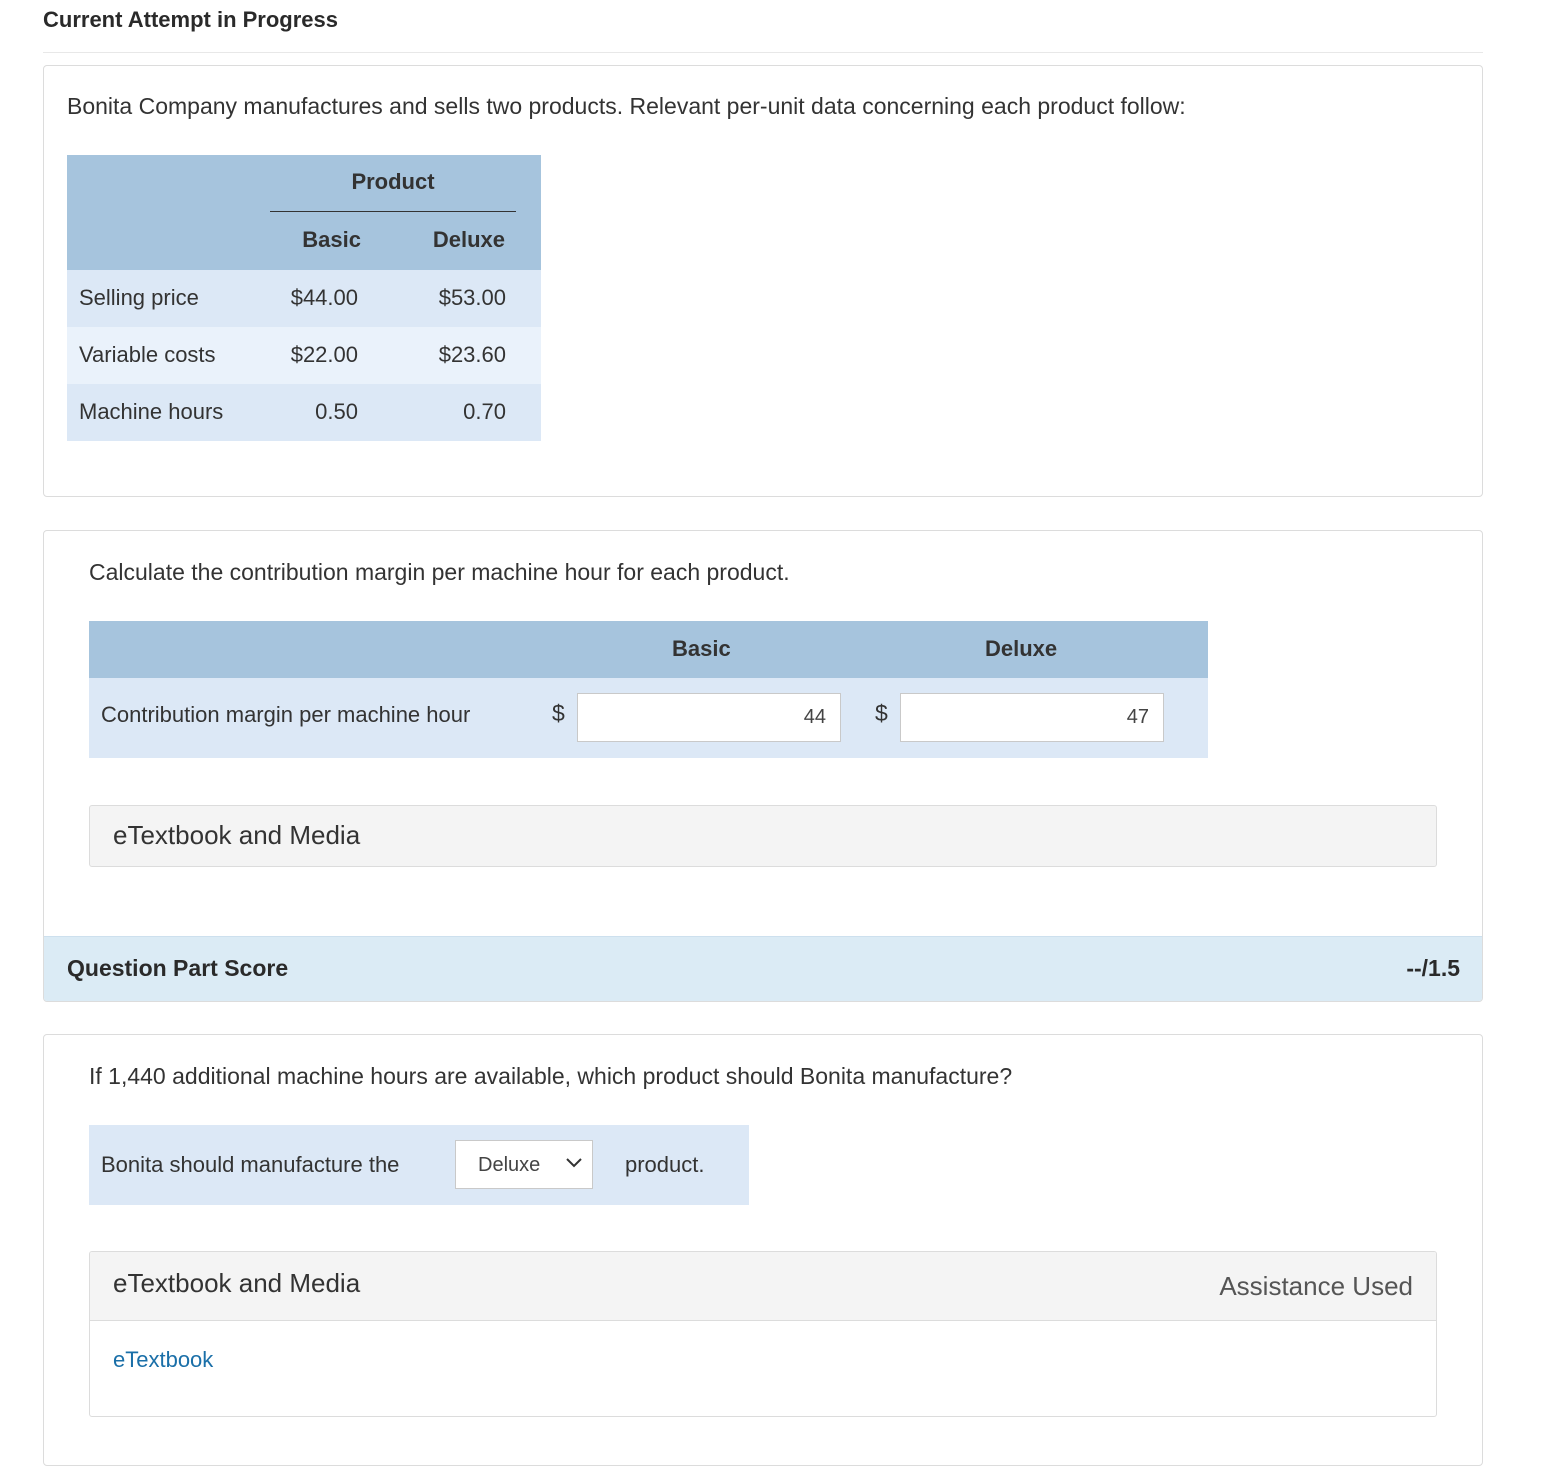 The height and width of the screenshot is (1466, 1565). I want to click on basic-cm-input, so click(709, 717).